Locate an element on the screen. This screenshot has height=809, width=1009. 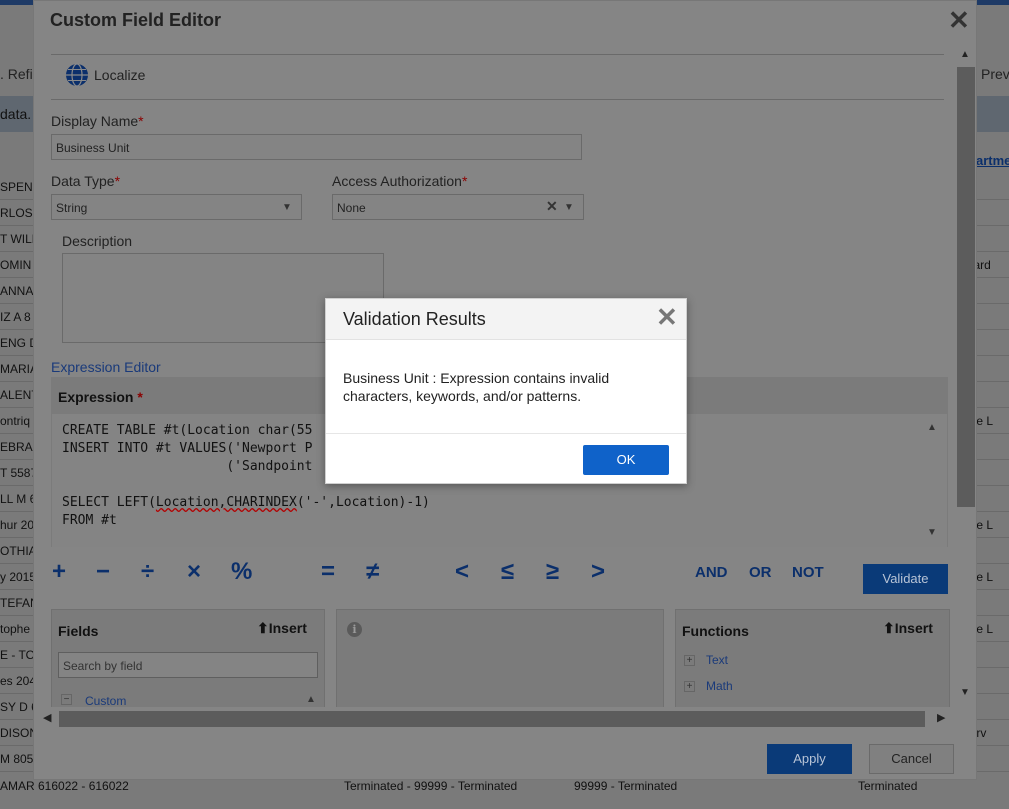
tree-item-text: Text is located at coordinates (717, 660).